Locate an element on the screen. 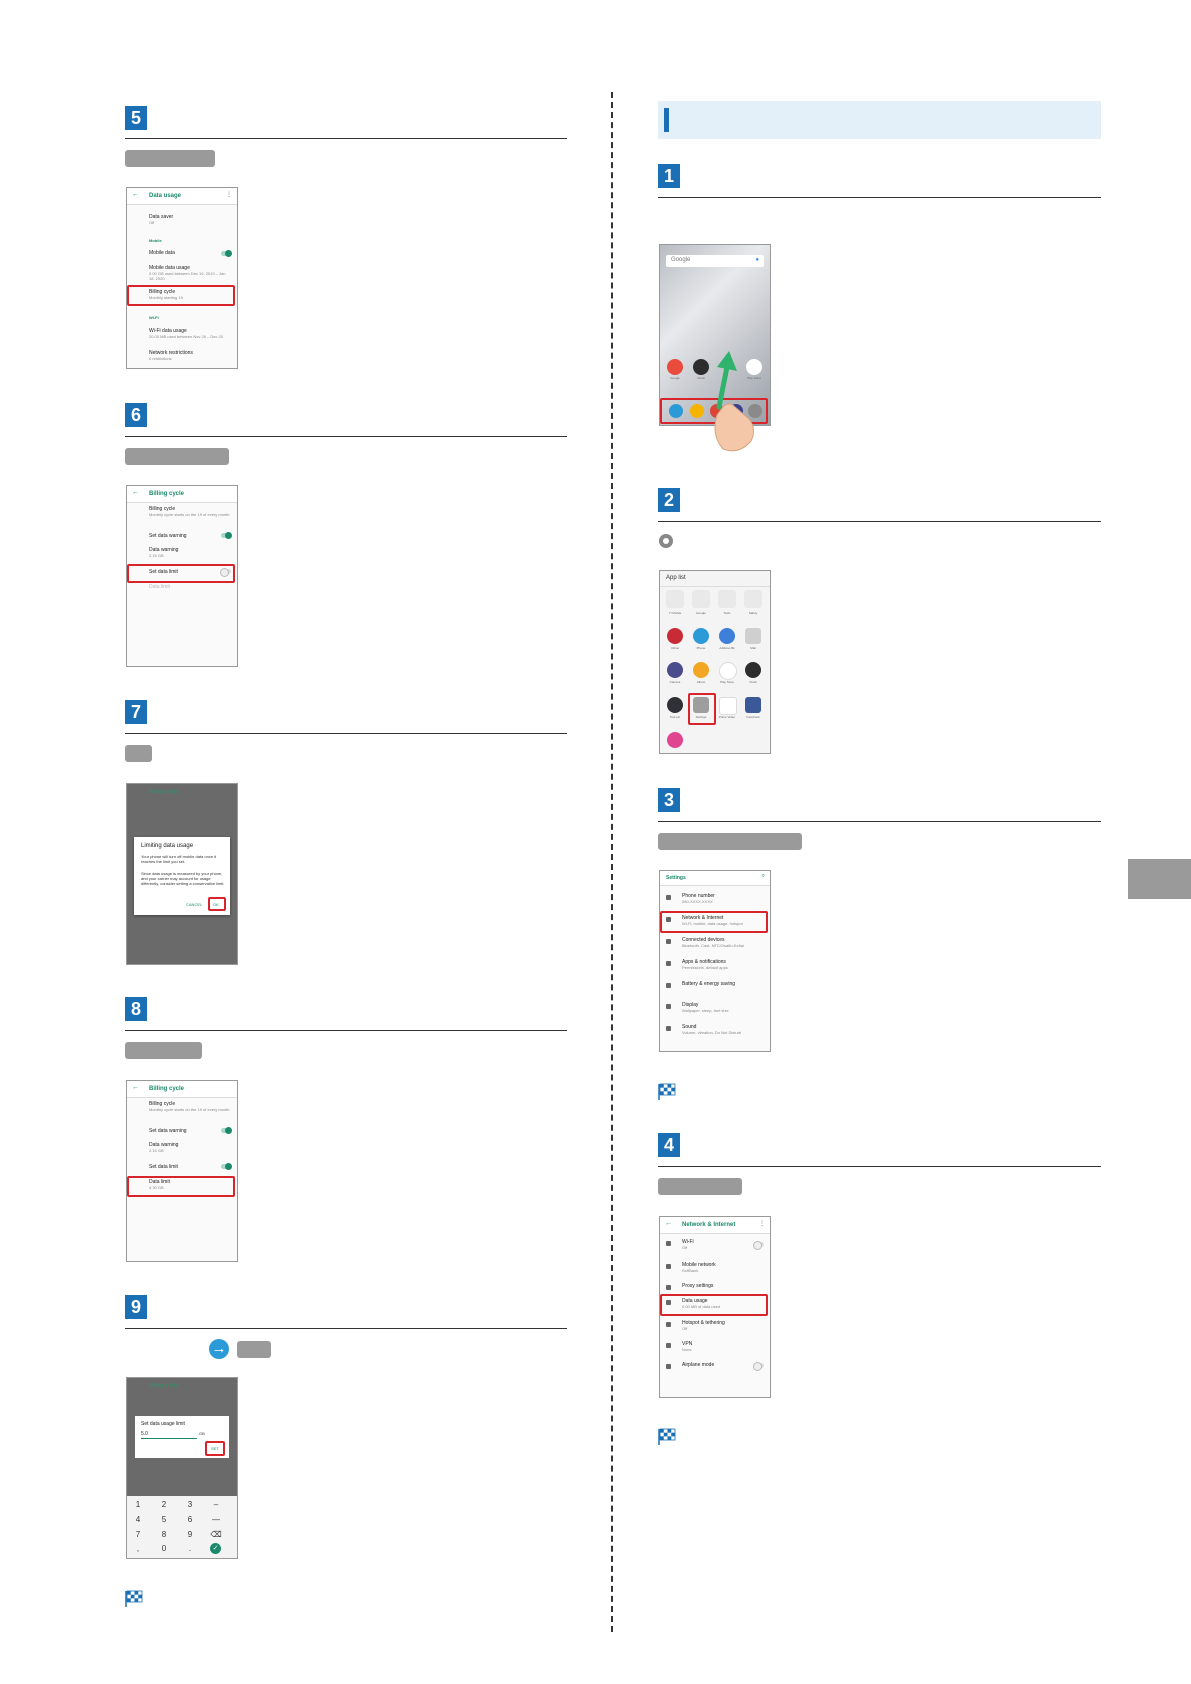 This screenshot has width=1191, height=1684. app-label: Tools is located at coordinates (727, 613).